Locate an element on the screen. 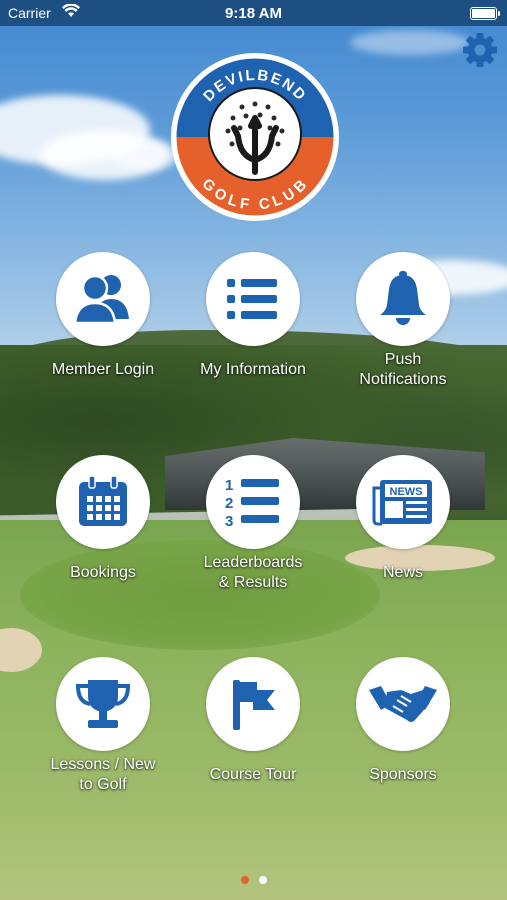 The width and height of the screenshot is (507, 900). tile-news: NEWS News is located at coordinates (403, 530).